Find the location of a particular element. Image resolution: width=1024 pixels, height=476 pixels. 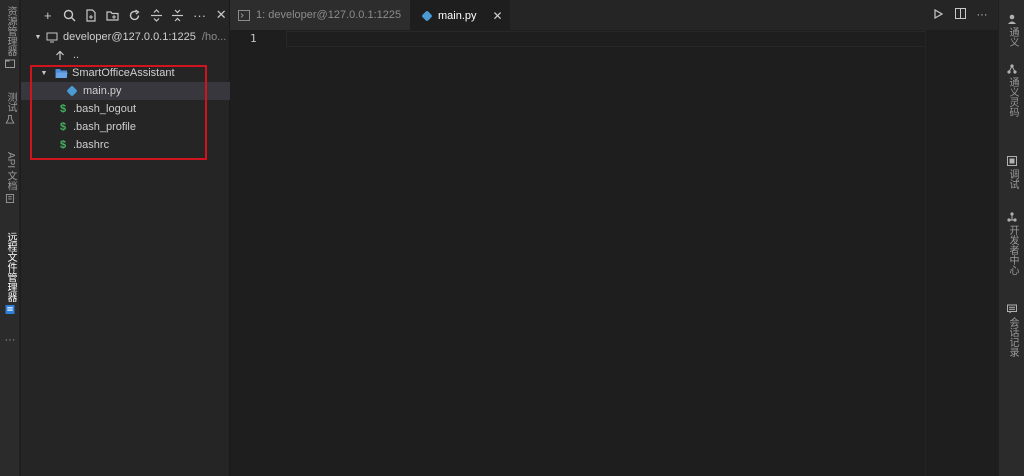

split-editor-icon is located at coordinates (960, 13).